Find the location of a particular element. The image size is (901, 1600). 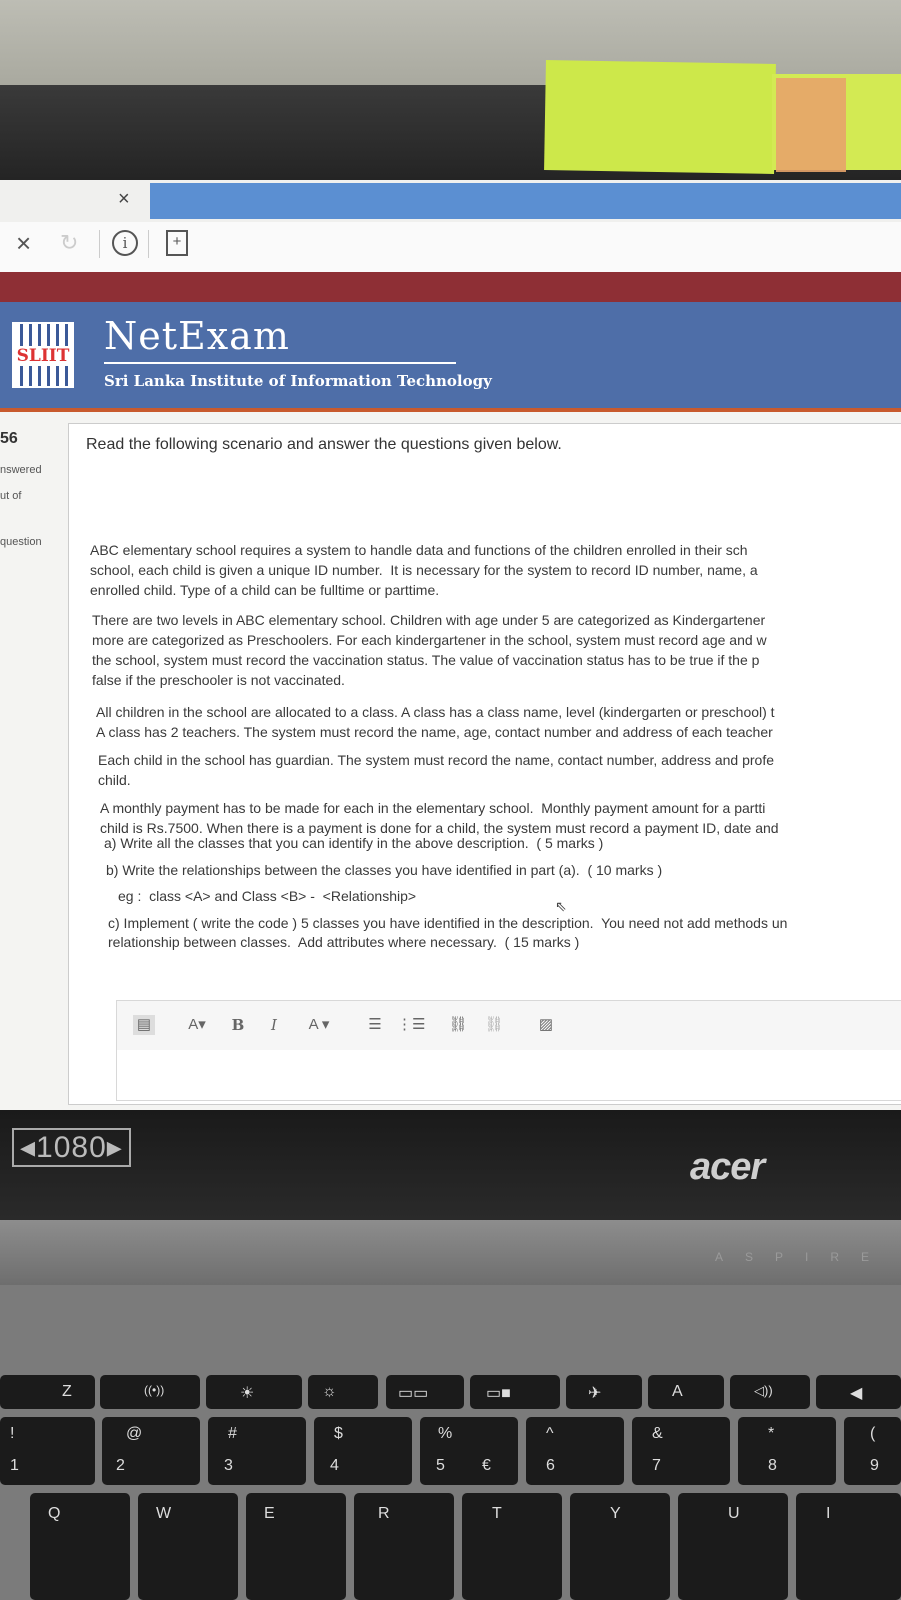

info-icon: i is located at coordinates (125, 243).